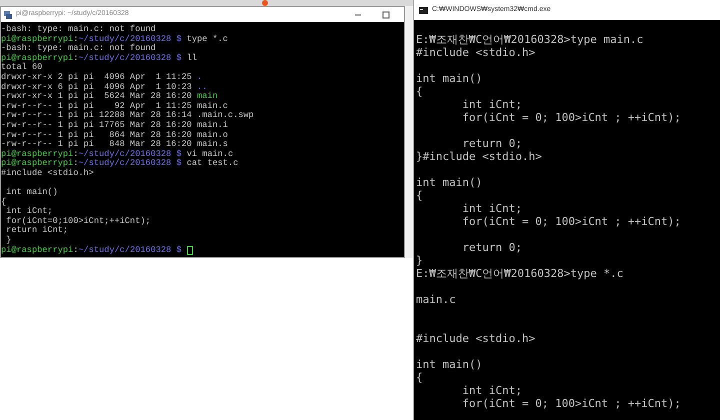 Image resolution: width=720 pixels, height=420 pixels. I want to click on terminal-text: int main(), so click(32, 193).